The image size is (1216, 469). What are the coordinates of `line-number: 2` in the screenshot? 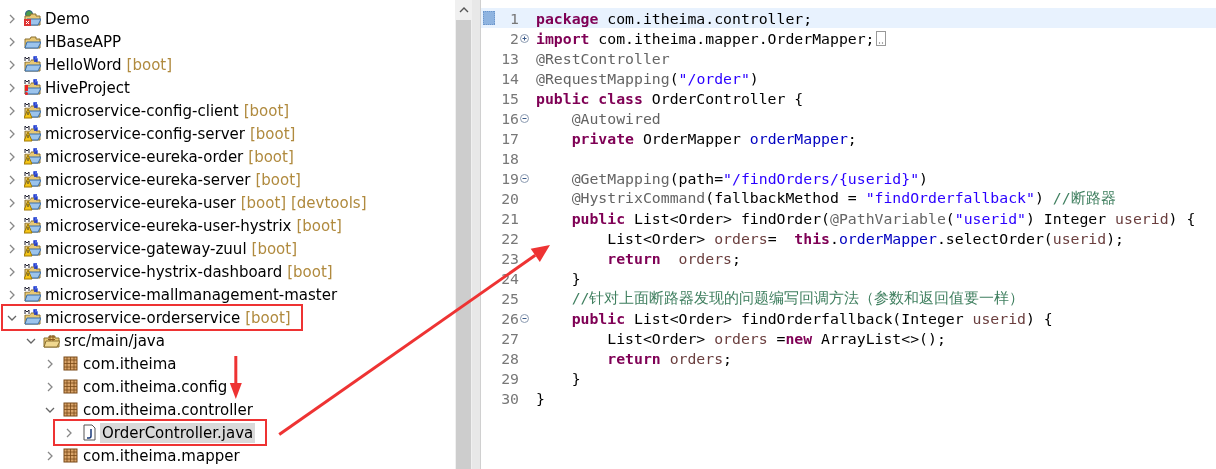 It's located at (514, 38).